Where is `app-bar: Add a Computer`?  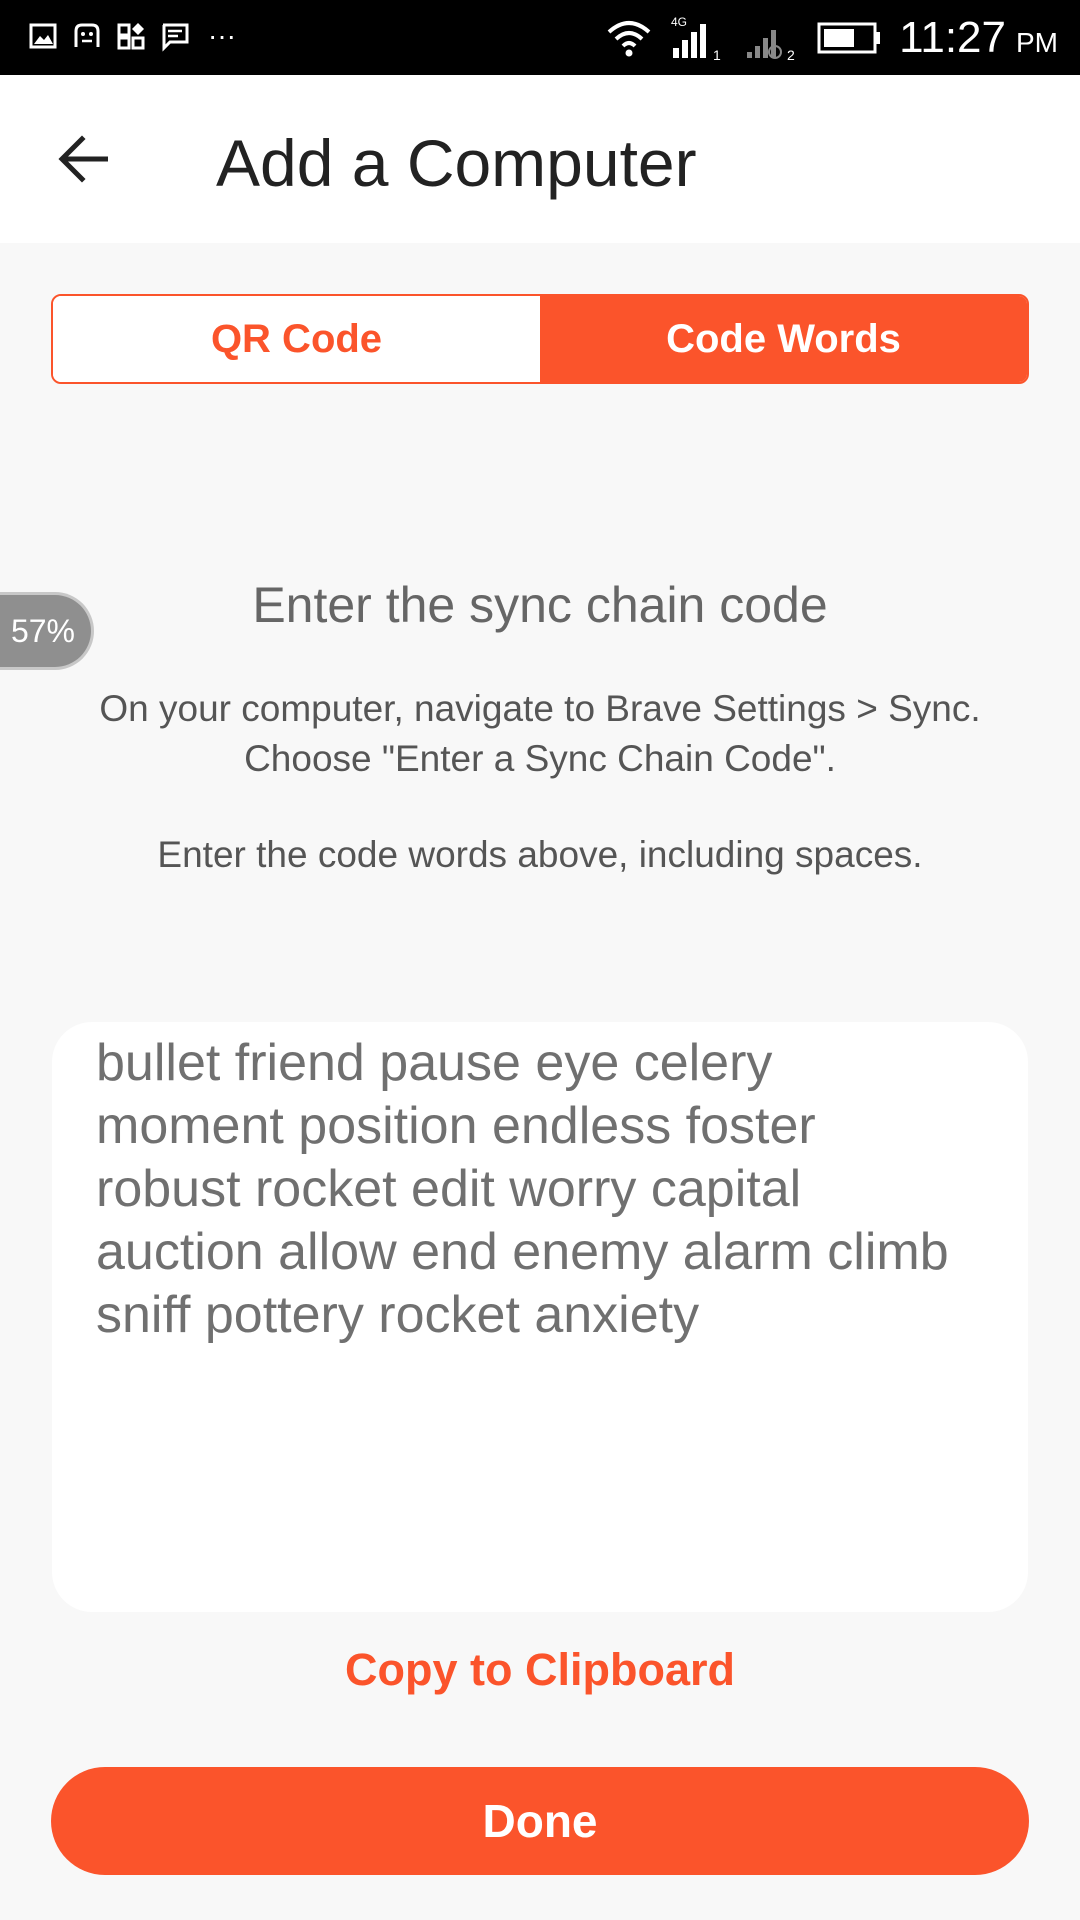
app-bar: Add a Computer is located at coordinates (540, 159).